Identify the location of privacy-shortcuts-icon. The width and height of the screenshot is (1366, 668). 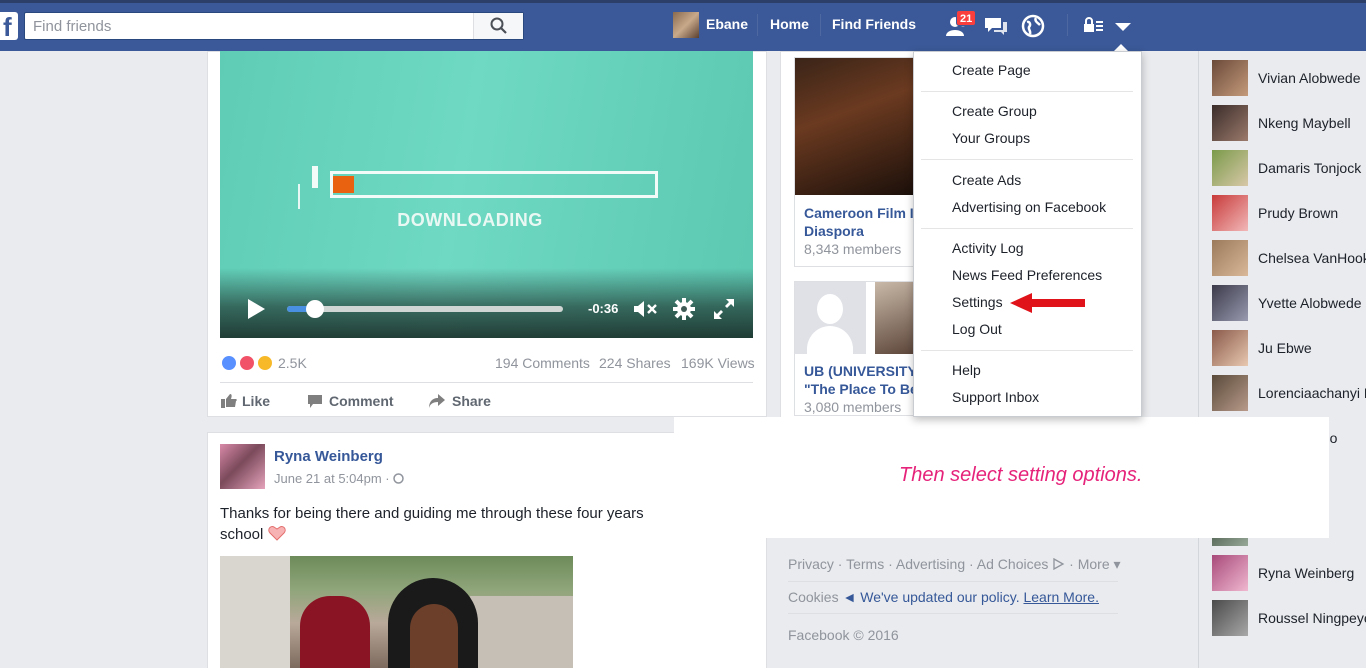
(1095, 26).